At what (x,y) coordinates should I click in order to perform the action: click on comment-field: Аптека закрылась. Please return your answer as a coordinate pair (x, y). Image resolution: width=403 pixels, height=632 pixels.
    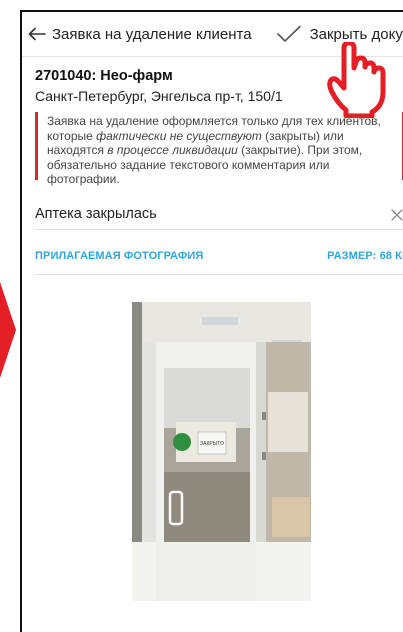
    Looking at the image, I should click on (219, 214).